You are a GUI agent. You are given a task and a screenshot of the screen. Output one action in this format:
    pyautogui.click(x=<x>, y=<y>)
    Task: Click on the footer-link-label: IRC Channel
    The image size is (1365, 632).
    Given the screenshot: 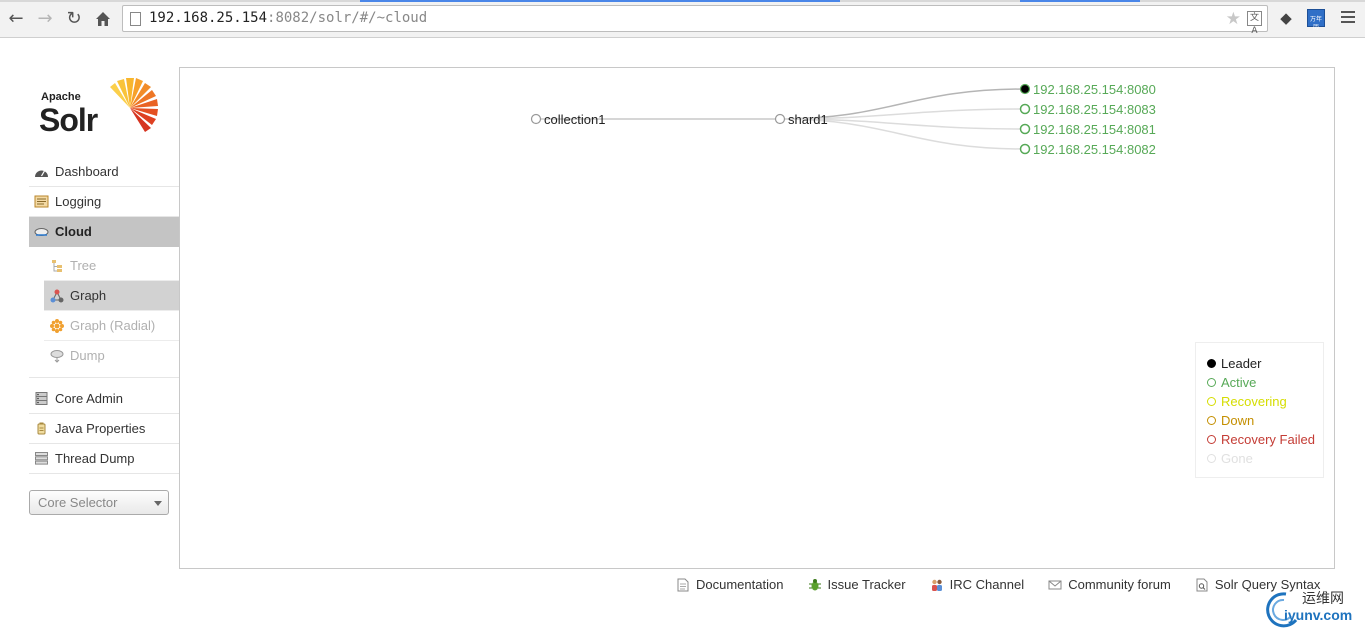 What is the action you would take?
    pyautogui.click(x=987, y=584)
    